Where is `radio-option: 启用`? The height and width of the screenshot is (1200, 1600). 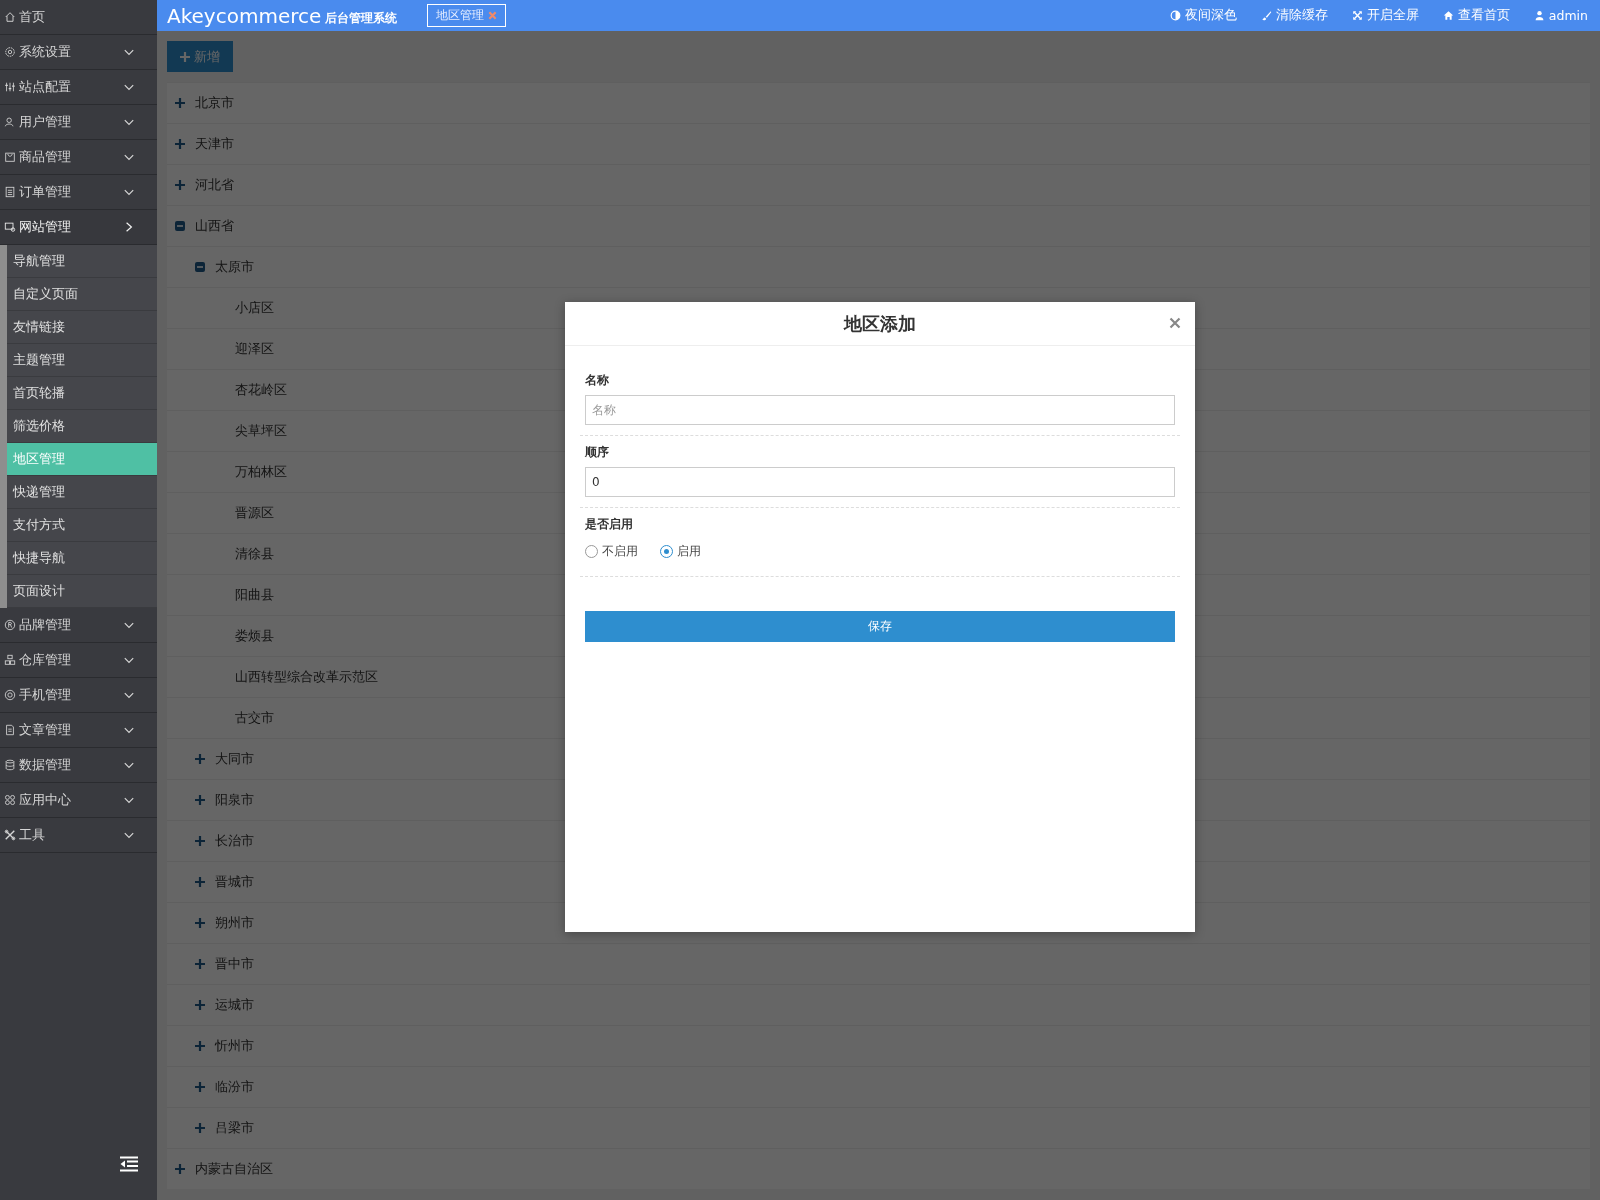
radio-option: 启用 is located at coordinates (680, 551).